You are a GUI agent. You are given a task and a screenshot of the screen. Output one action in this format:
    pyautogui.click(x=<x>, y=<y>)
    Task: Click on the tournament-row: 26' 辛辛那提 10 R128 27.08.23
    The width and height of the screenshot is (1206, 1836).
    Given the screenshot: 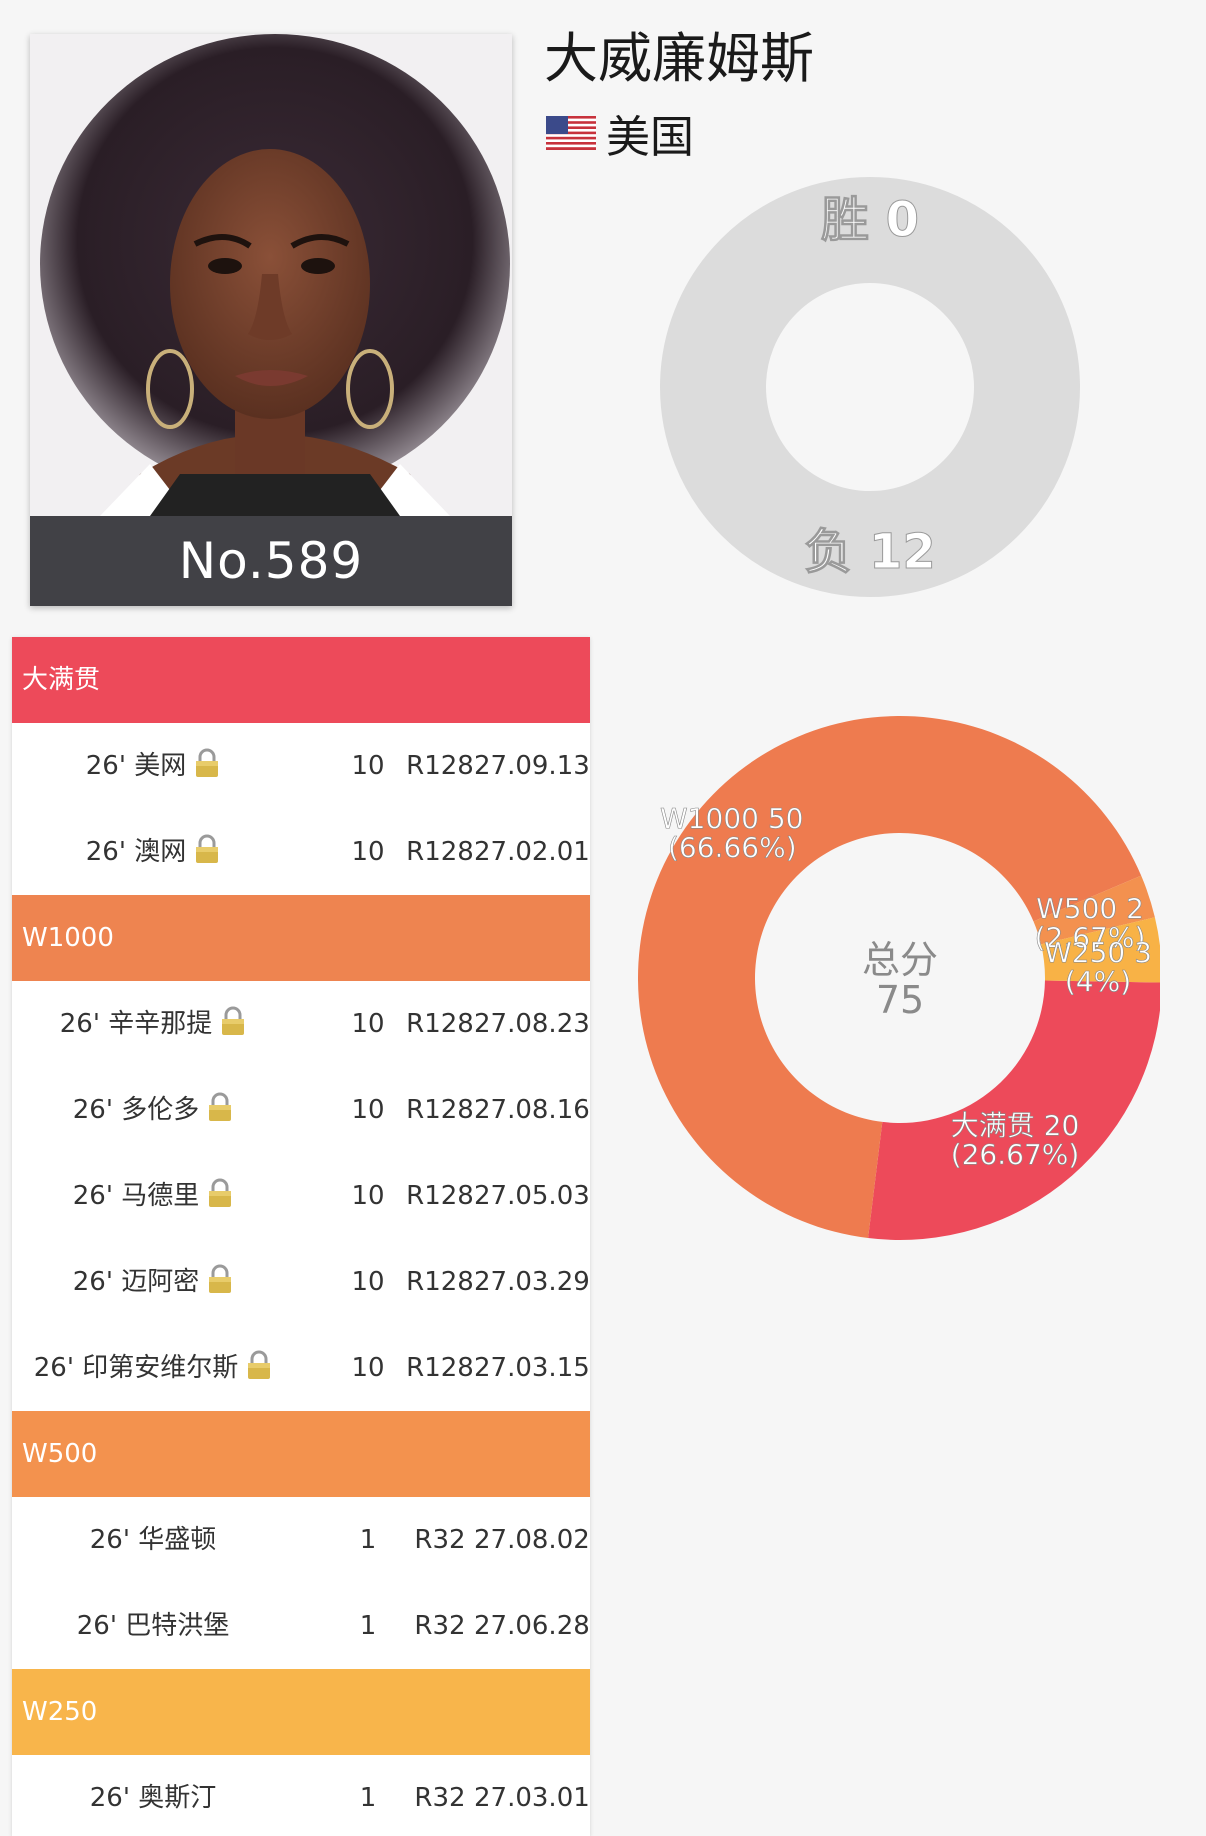 What is the action you would take?
    pyautogui.click(x=301, y=1024)
    